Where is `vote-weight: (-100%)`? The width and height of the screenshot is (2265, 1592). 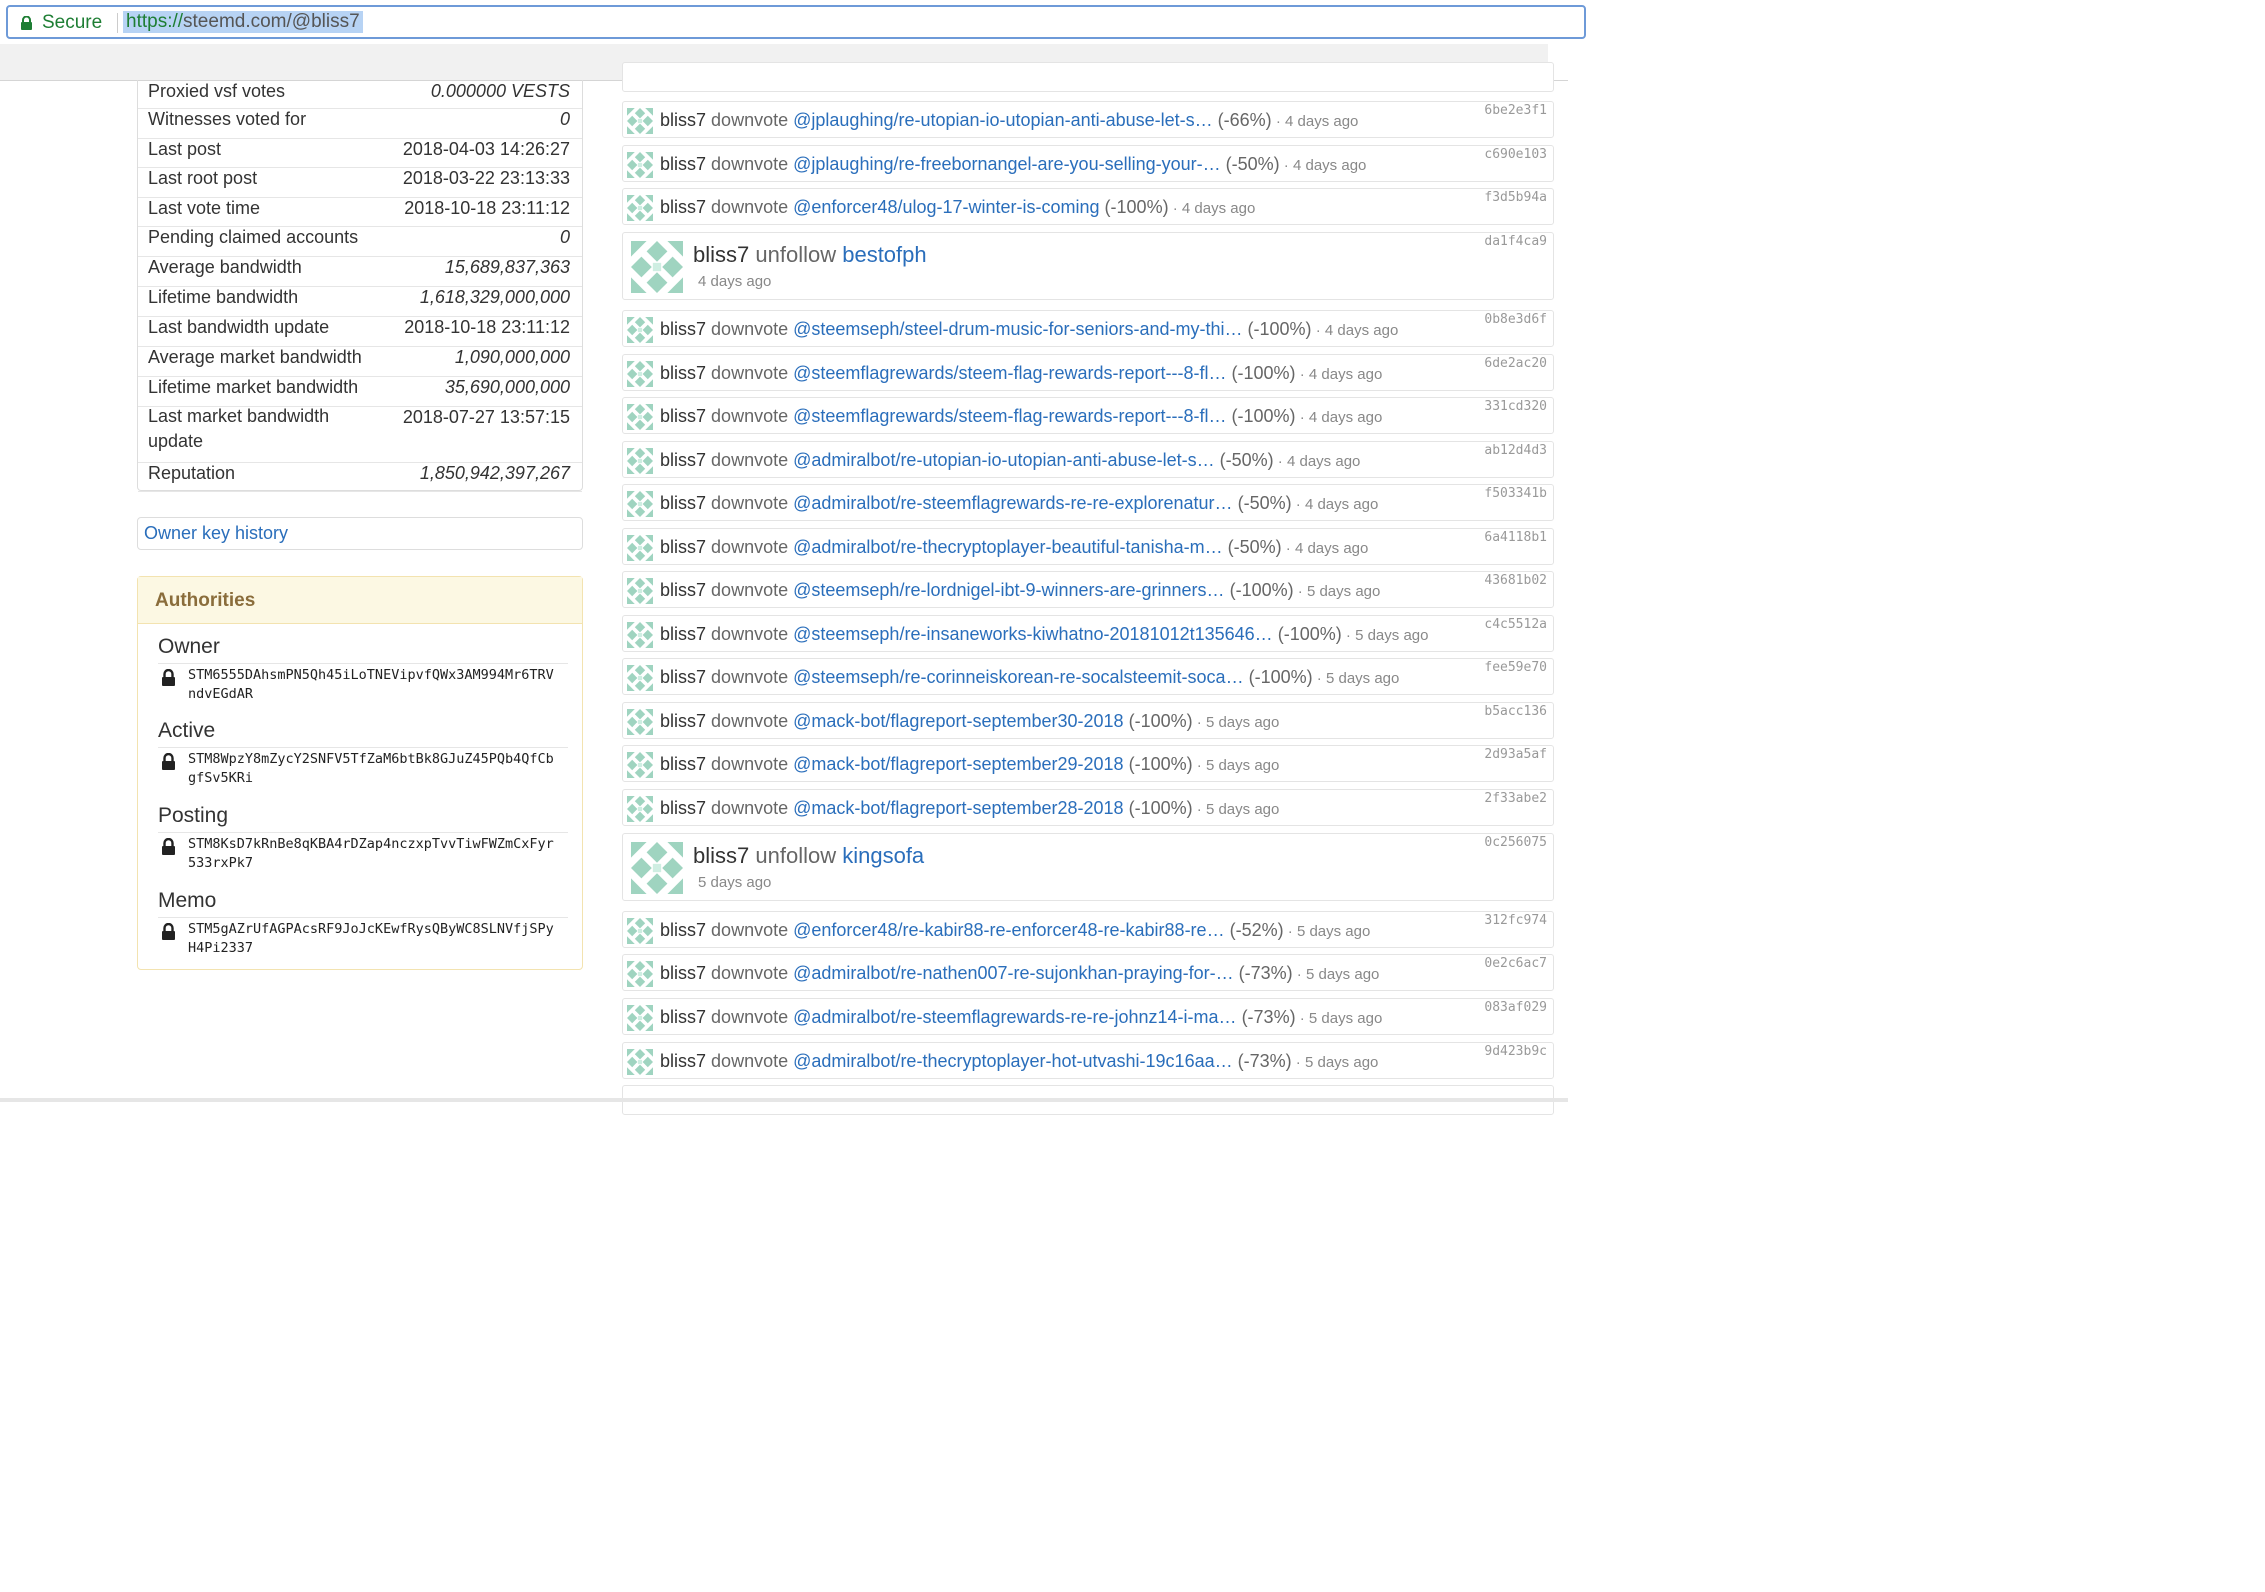
vote-weight: (-100%) is located at coordinates (1160, 764).